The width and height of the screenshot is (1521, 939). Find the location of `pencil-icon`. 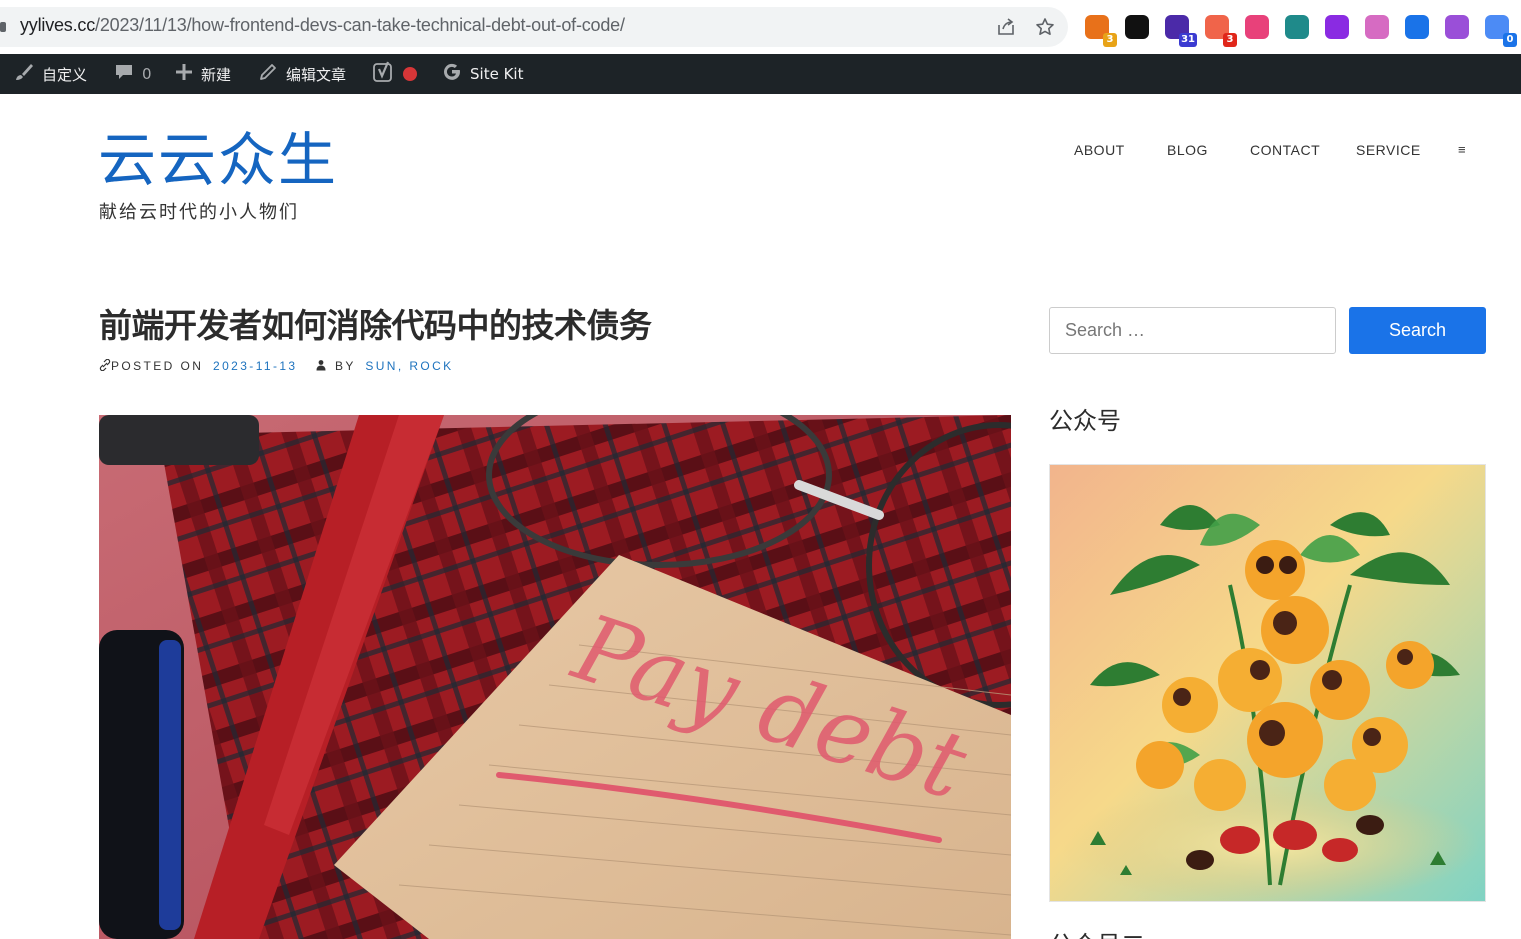

pencil-icon is located at coordinates (268, 74).